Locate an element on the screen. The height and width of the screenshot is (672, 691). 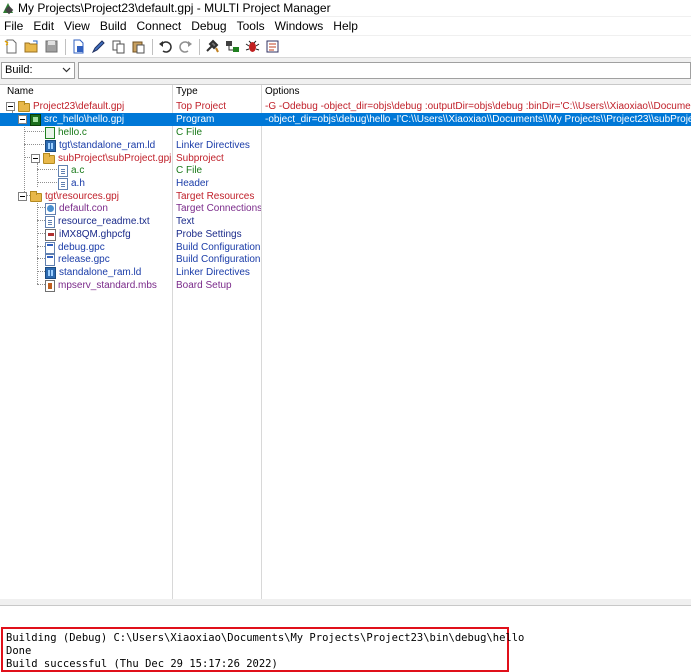
menu-tools: Tools is located at coordinates (251, 26).